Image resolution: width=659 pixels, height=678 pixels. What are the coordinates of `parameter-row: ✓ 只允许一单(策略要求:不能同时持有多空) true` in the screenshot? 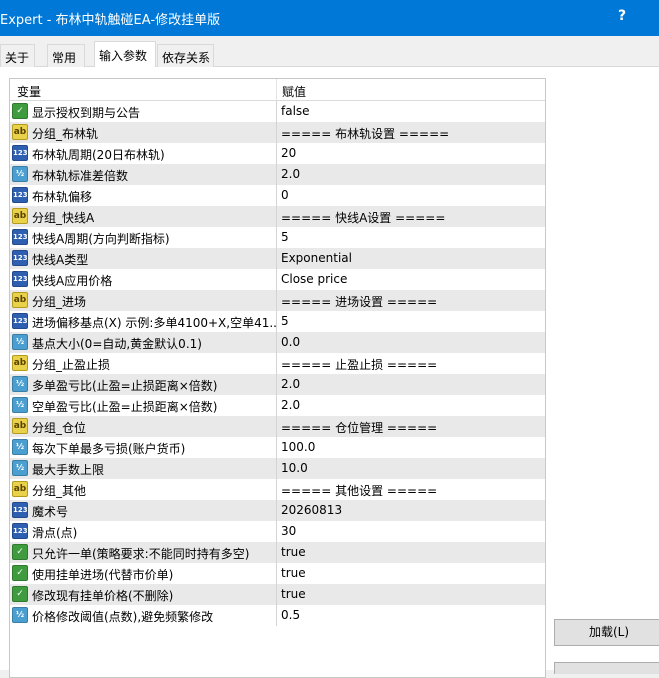 It's located at (277, 552).